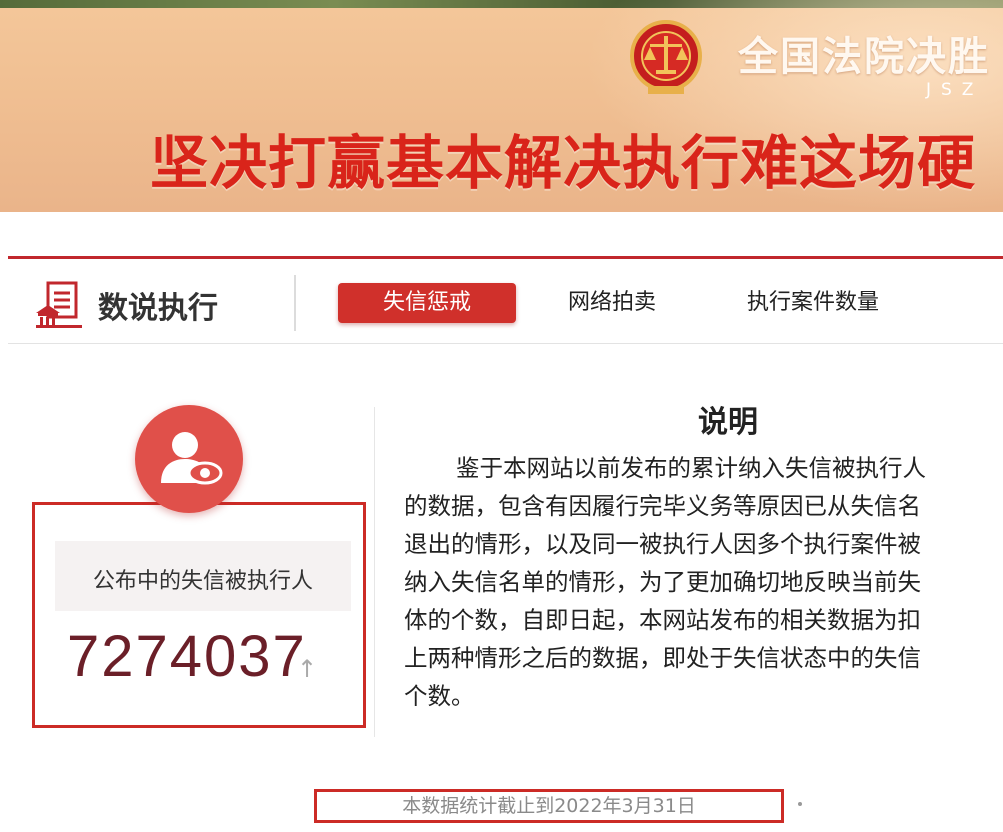  Describe the element at coordinates (202, 581) in the screenshot. I see `stat-label: 公布中的失信被执行人` at that location.